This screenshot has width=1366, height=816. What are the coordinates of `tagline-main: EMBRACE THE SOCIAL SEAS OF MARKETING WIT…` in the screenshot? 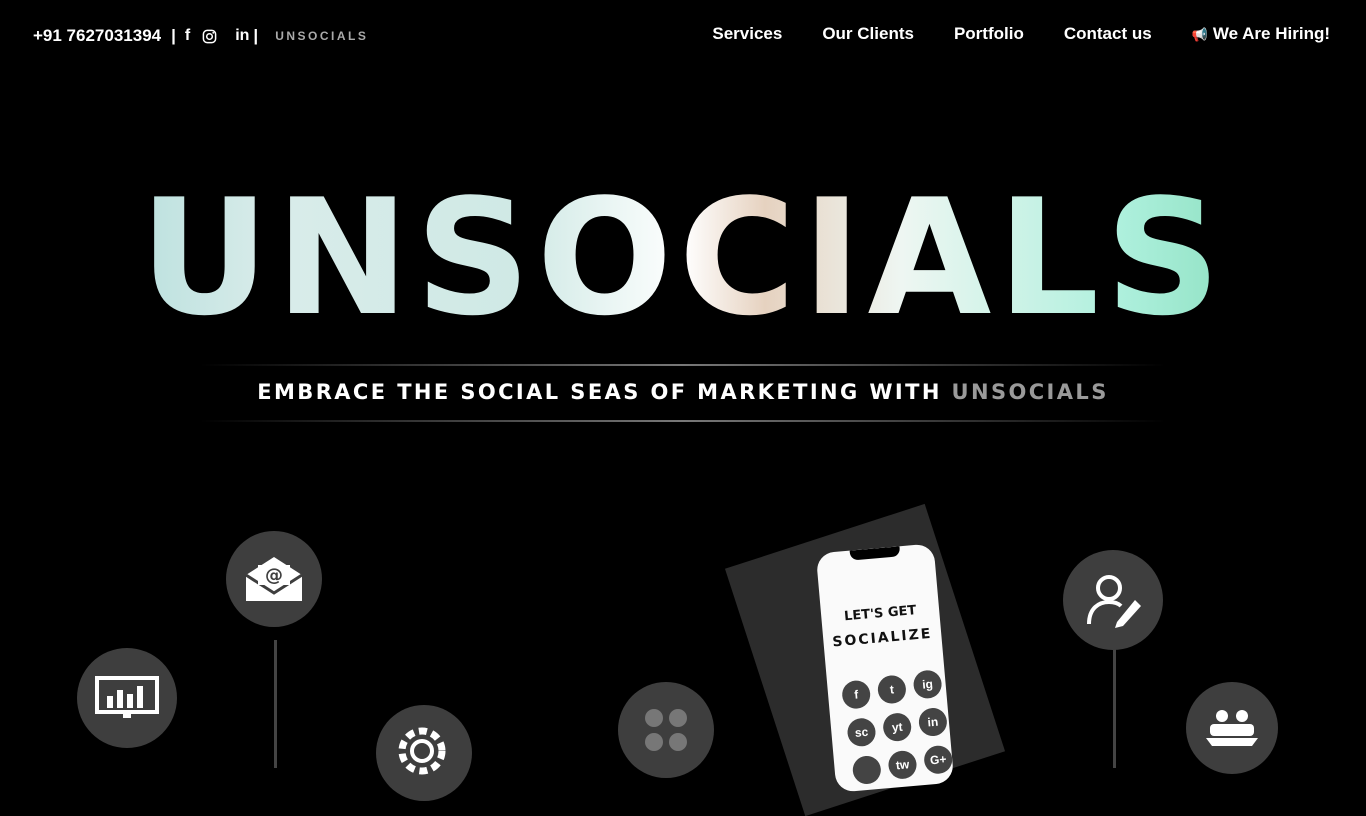 It's located at (604, 392).